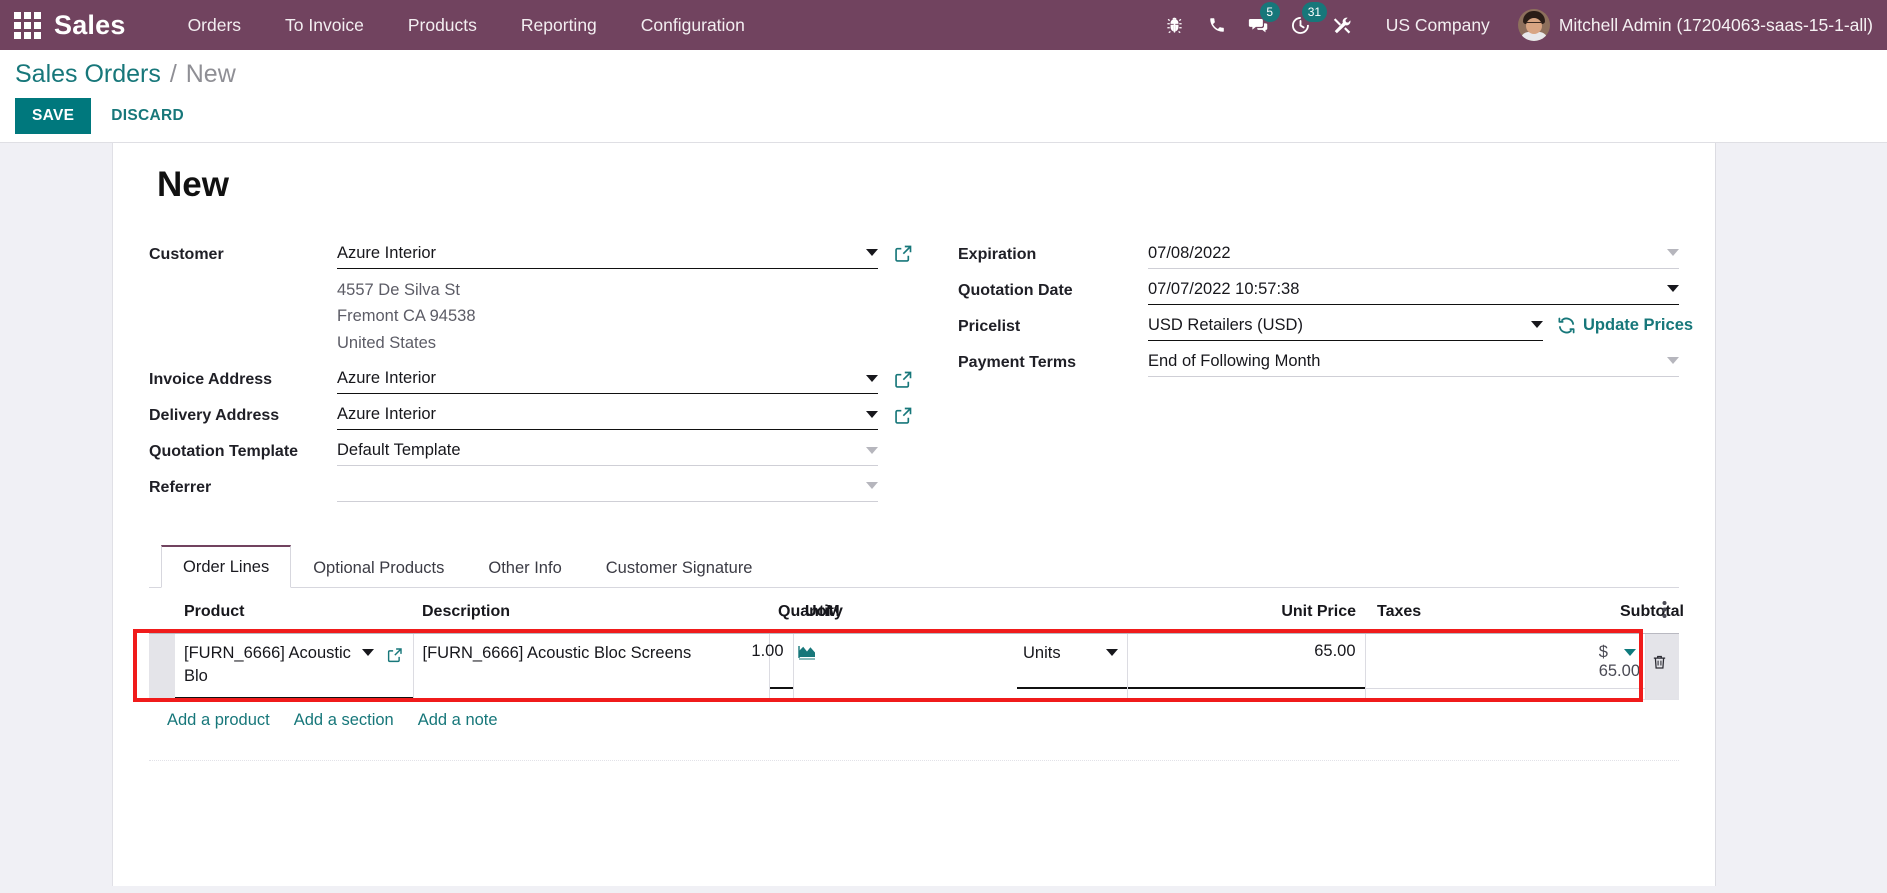 This screenshot has width=1887, height=893. What do you see at coordinates (220, 720) in the screenshot?
I see `add-a-product-link: Add a product` at bounding box center [220, 720].